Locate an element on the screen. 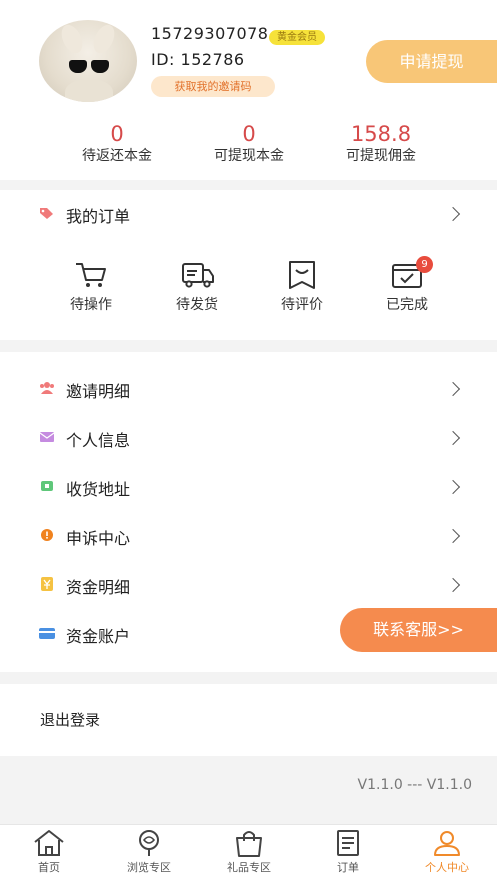  stat-label: 可提现本金 is located at coordinates (249, 156).